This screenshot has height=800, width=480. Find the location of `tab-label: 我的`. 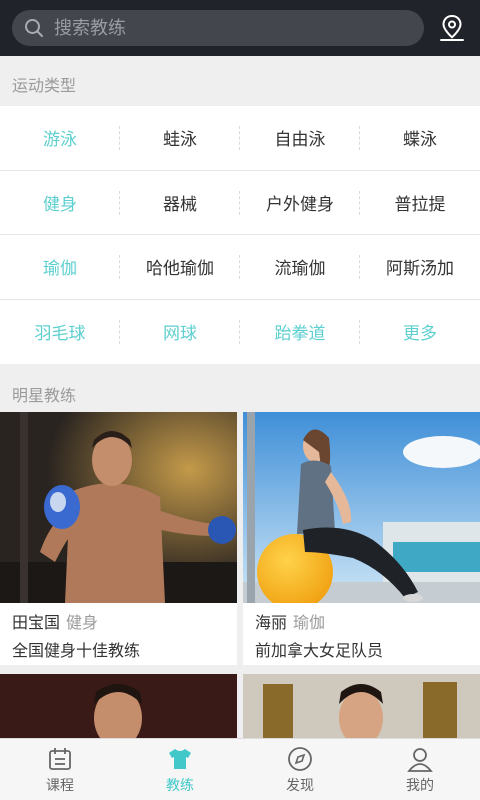

tab-label: 我的 is located at coordinates (420, 785).